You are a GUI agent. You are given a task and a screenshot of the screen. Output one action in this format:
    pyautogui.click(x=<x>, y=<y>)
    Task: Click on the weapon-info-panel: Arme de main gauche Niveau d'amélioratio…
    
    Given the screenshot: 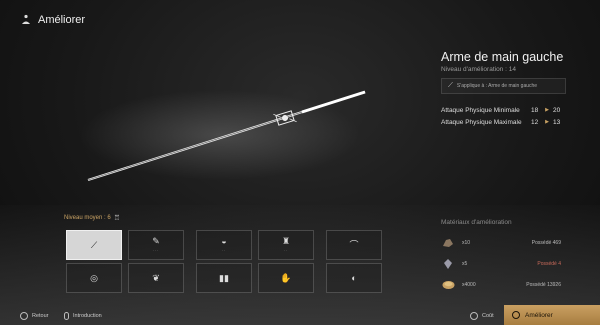 What is the action you would take?
    pyautogui.click(x=503, y=89)
    